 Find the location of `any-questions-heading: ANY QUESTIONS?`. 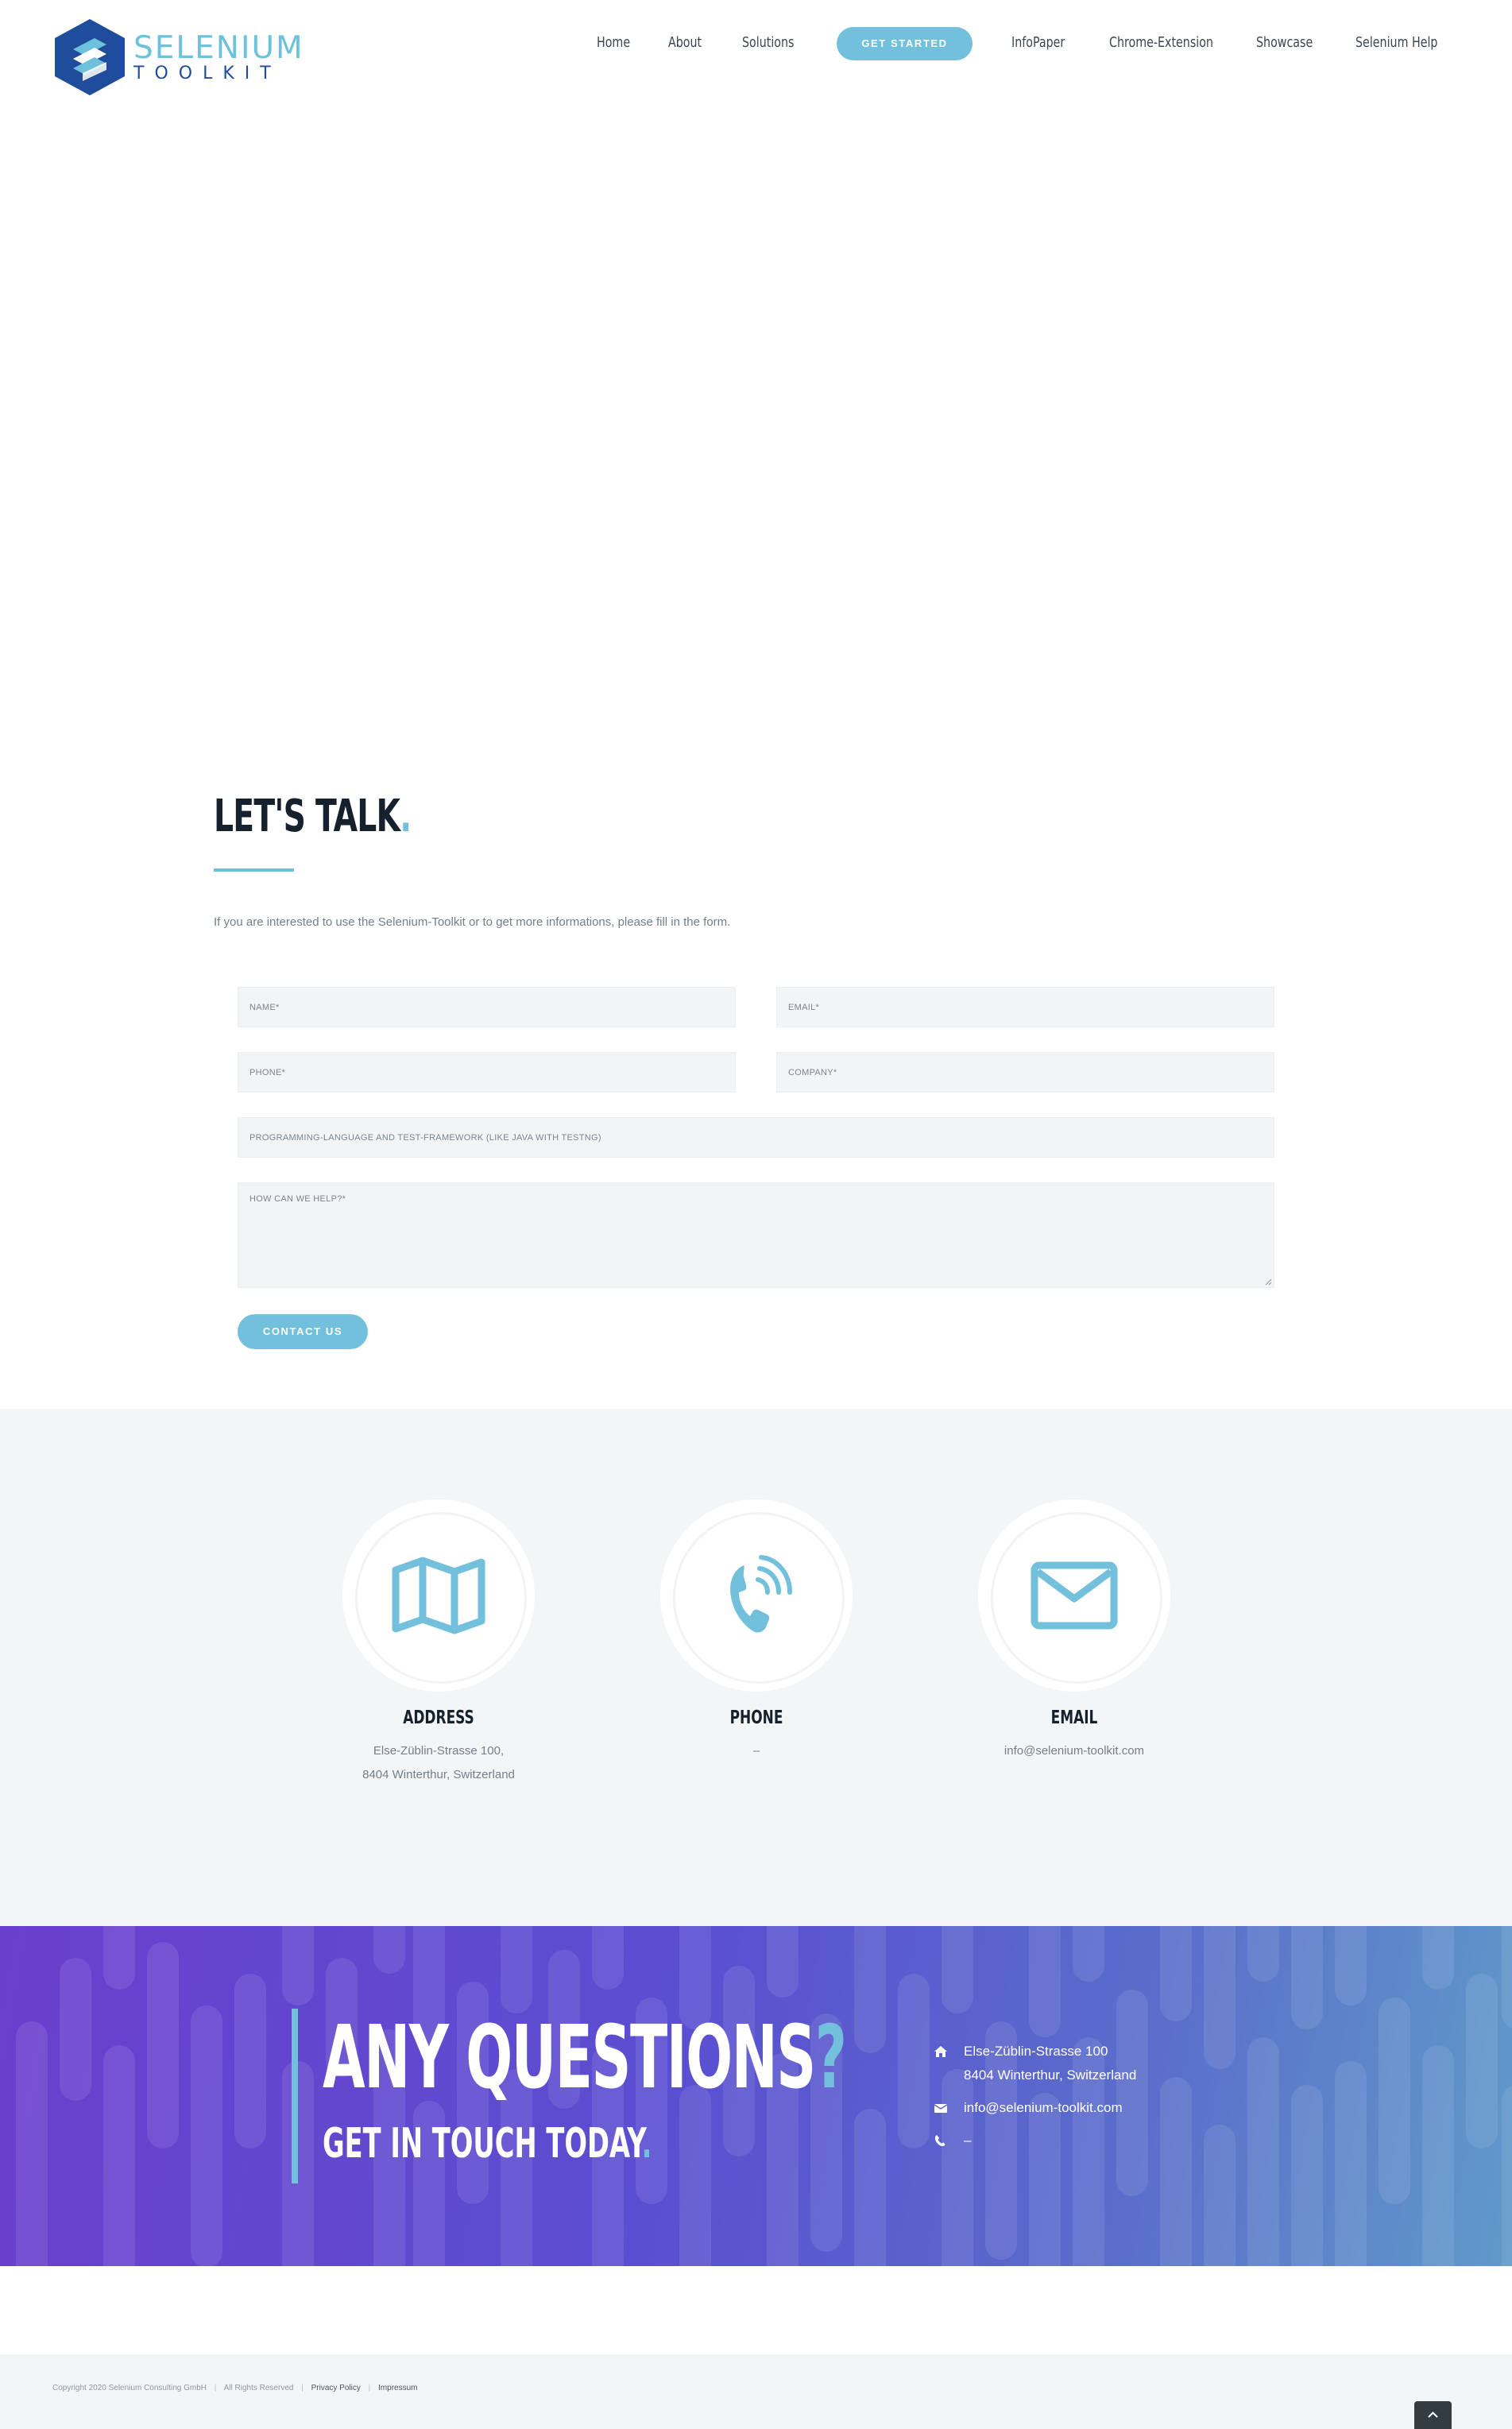

any-questions-heading: ANY QUESTIONS? is located at coordinates (585, 2057).